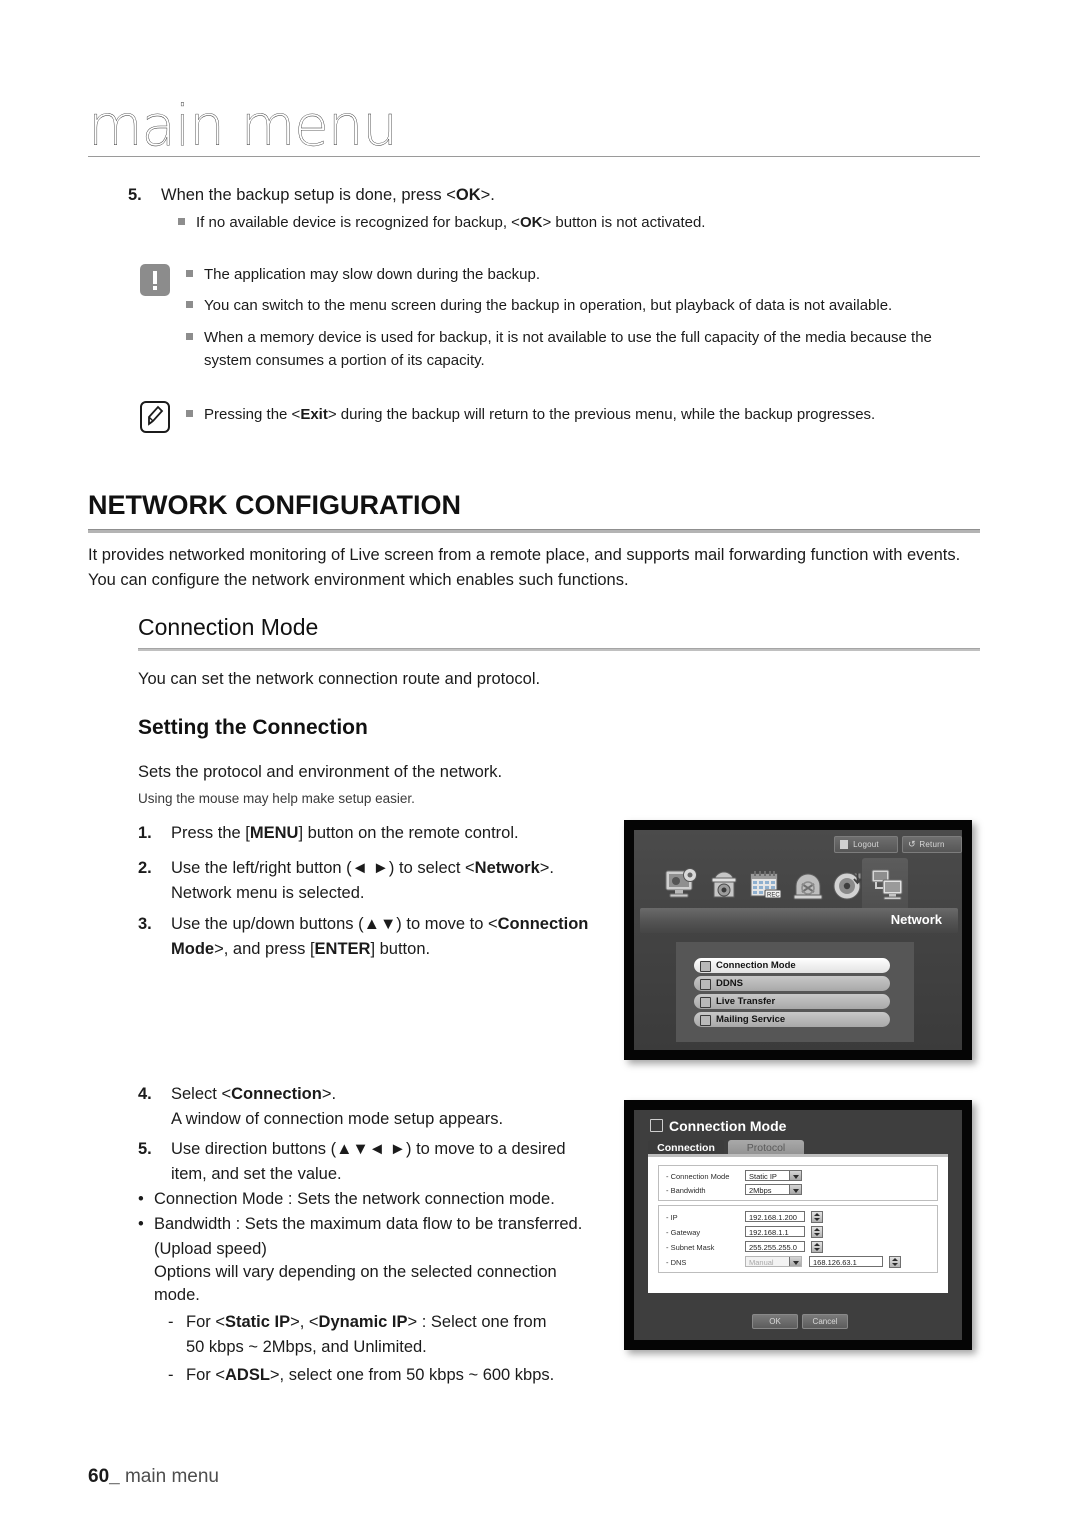 This screenshot has height=1530, width=1080. I want to click on bandwidth-extra-line3: mode., so click(177, 1295).